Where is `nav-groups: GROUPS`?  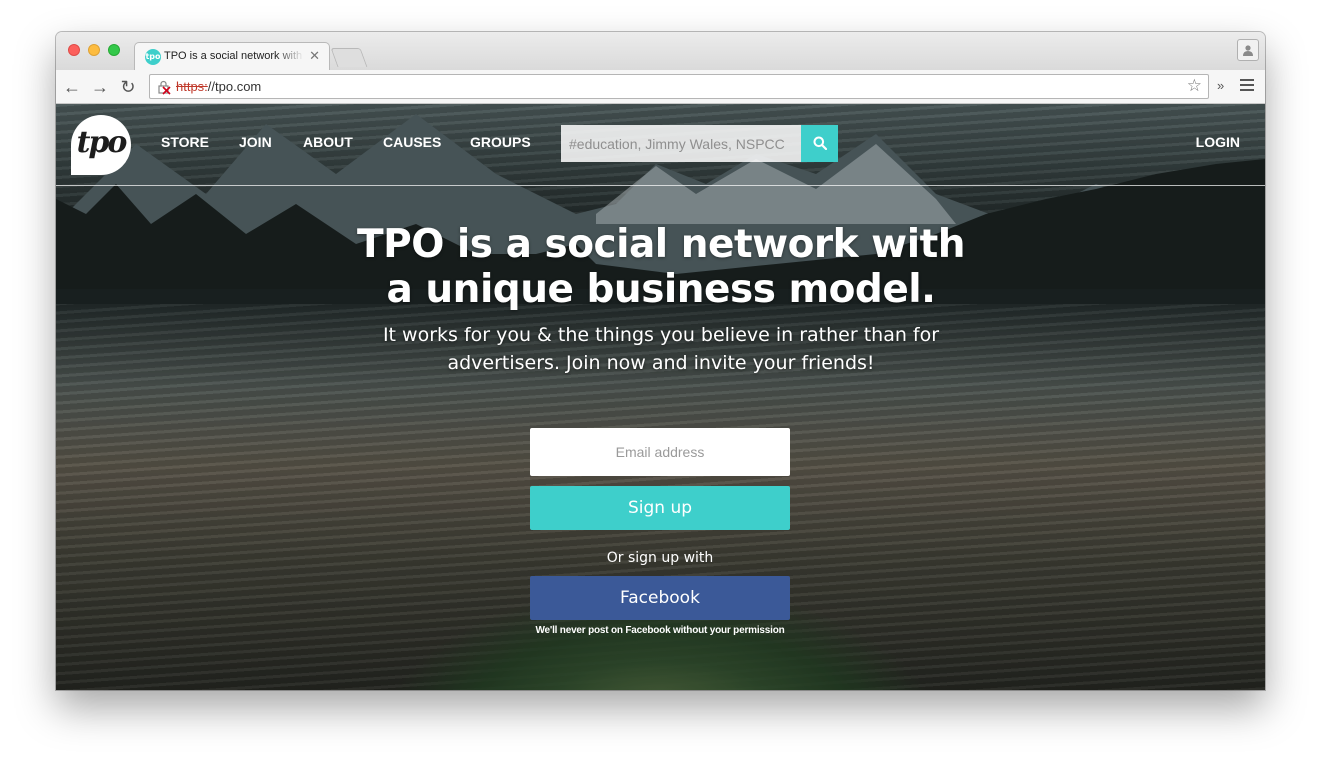 nav-groups: GROUPS is located at coordinates (500, 142).